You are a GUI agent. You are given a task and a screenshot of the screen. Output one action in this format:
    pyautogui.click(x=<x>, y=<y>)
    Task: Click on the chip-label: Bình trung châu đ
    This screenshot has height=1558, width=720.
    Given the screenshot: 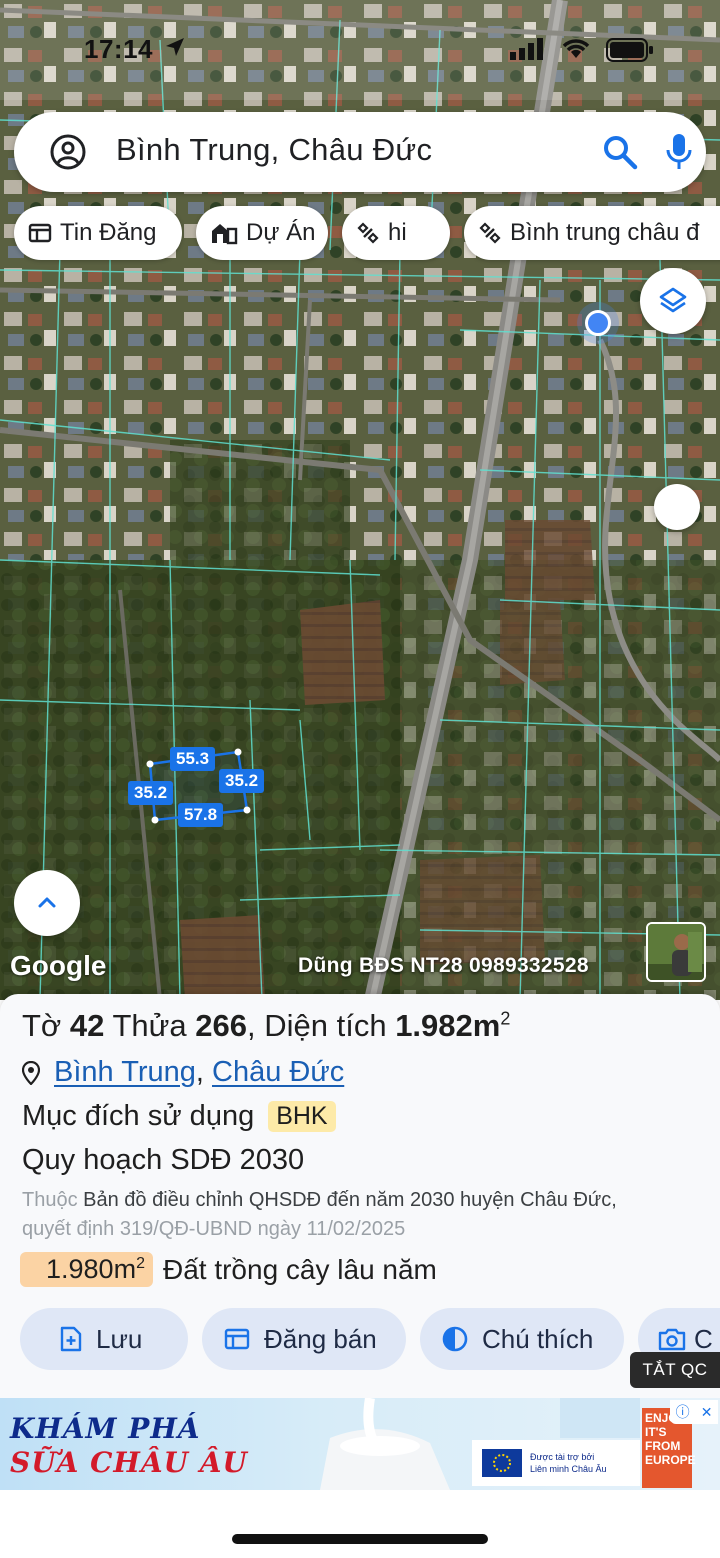 What is the action you would take?
    pyautogui.click(x=605, y=232)
    